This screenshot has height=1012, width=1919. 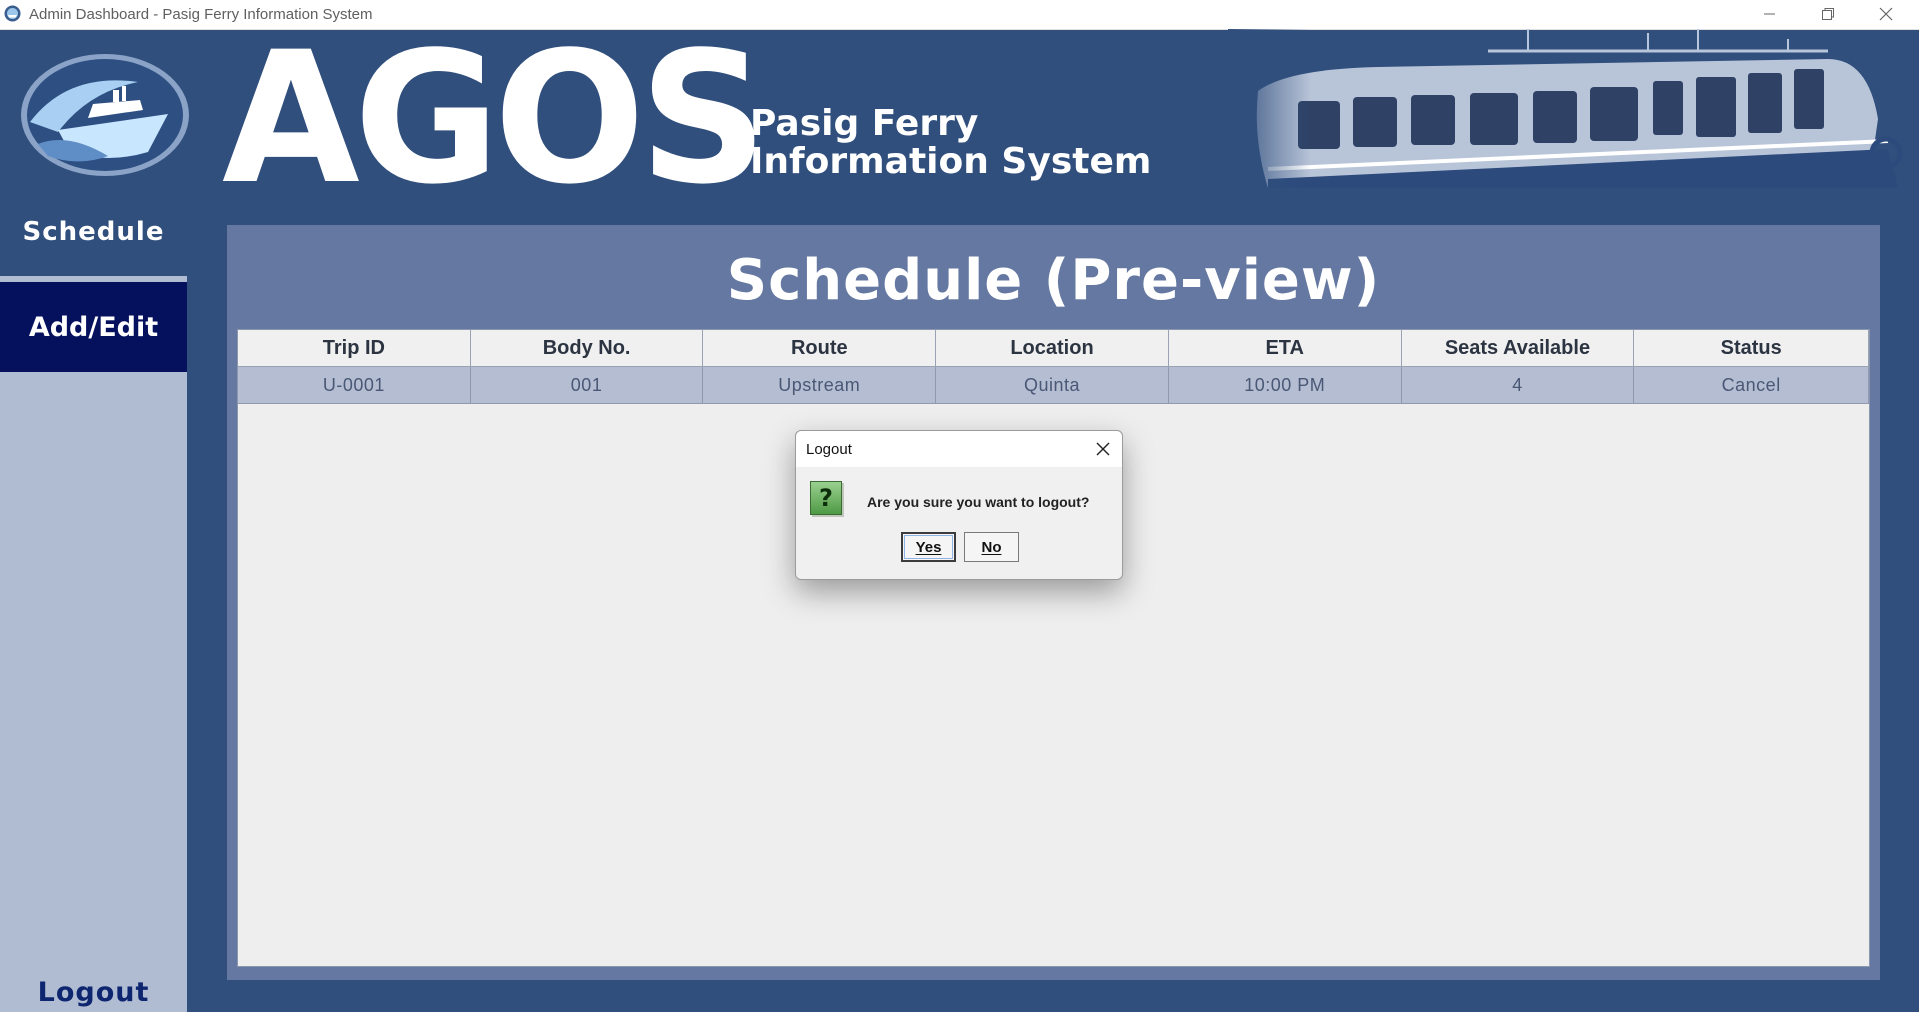 I want to click on brand-subtitle-line1: Pasig Ferry, so click(x=864, y=123).